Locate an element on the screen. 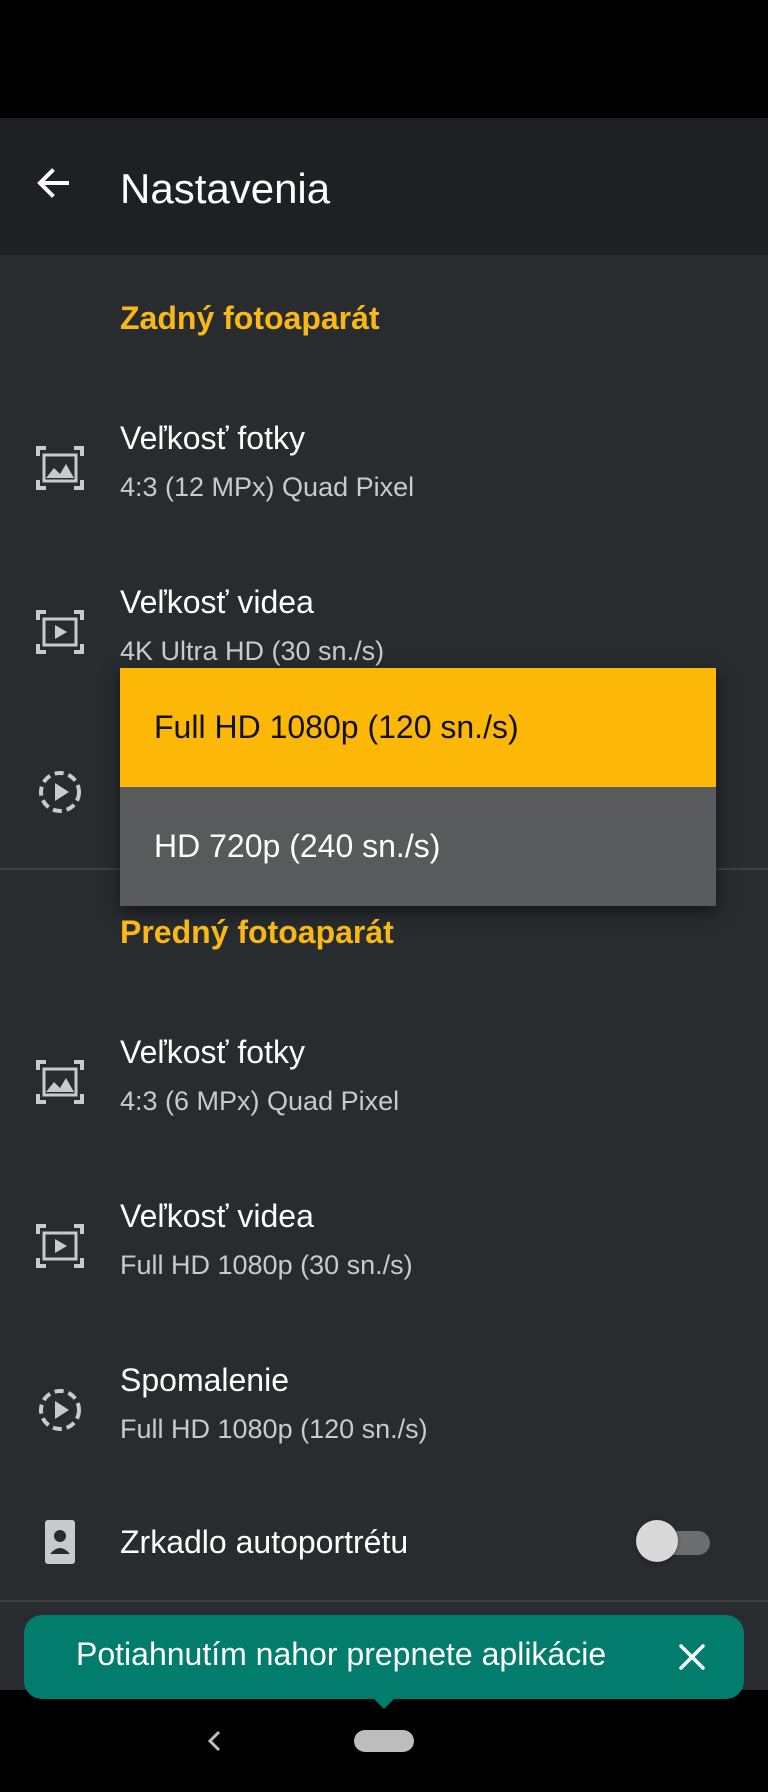 This screenshot has height=1792, width=768. setting-value: 4K Ultra HD (30 sn./s) is located at coordinates (252, 651).